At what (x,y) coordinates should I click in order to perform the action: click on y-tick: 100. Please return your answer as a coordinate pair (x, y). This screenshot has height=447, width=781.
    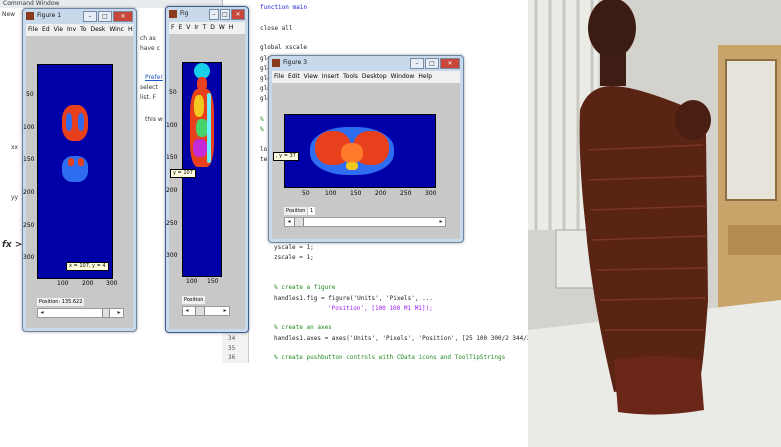
    Looking at the image, I should click on (29, 127).